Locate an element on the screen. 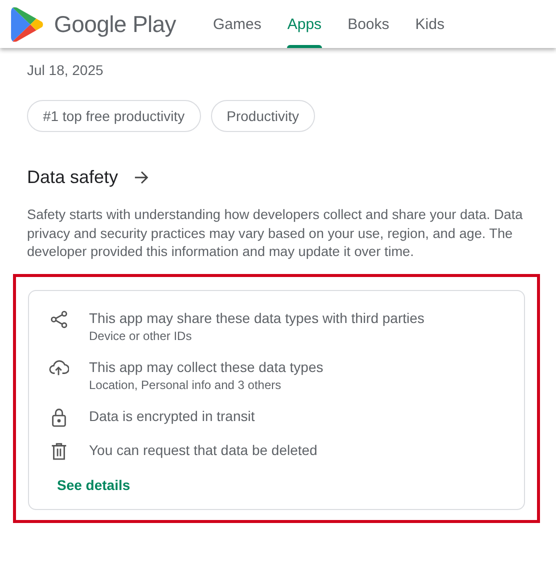 This screenshot has height=579, width=556. safety-item-detail: Device or other IDs is located at coordinates (141, 336).